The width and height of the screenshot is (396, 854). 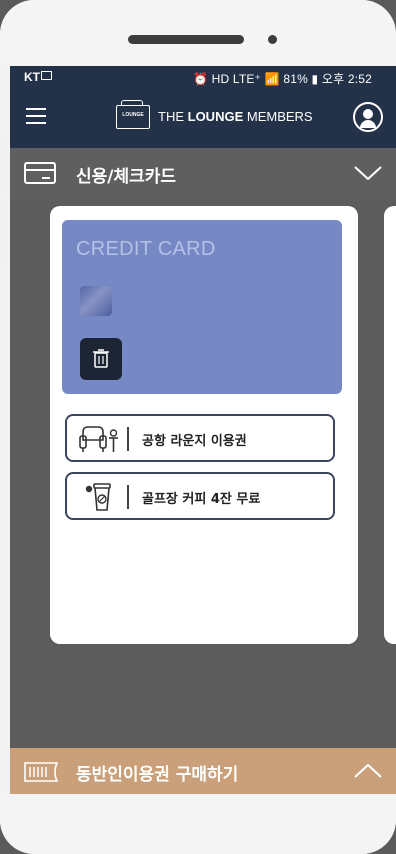 I want to click on benefit-lounge-button: 공항 라운지 이용권, so click(x=200, y=438).